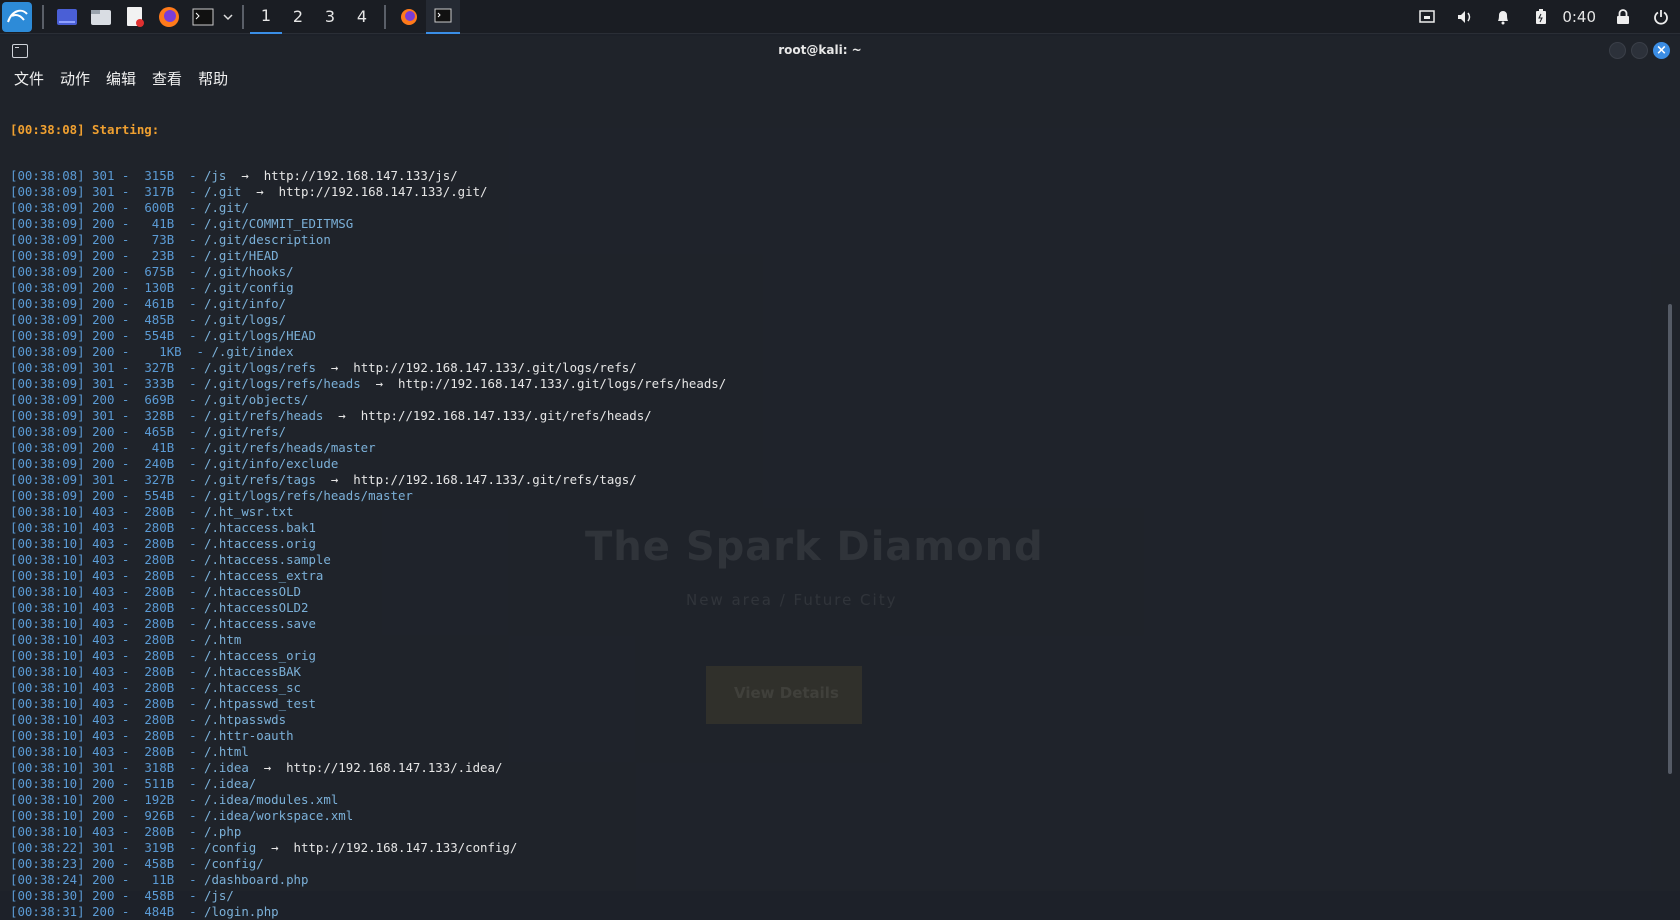 Image resolution: width=1680 pixels, height=920 pixels. What do you see at coordinates (144, 255) in the screenshot?
I see `log-line: [00:38:09] 200 - 23B - /.git/HEAD` at bounding box center [144, 255].